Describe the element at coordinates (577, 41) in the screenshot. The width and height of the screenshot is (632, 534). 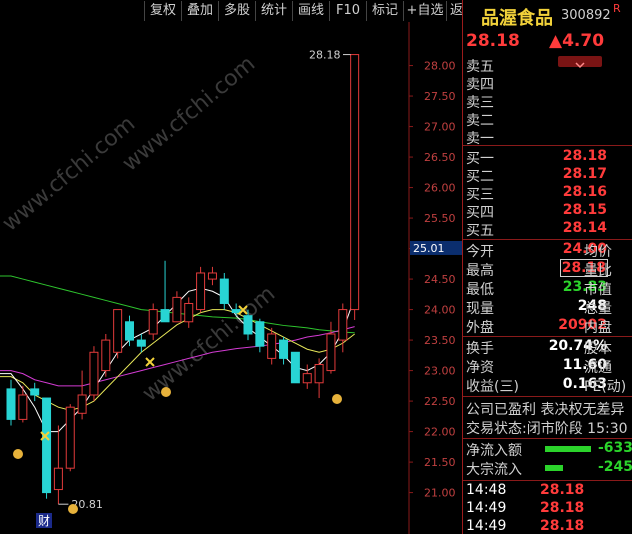
I see `price-change: ▲4.70` at that location.